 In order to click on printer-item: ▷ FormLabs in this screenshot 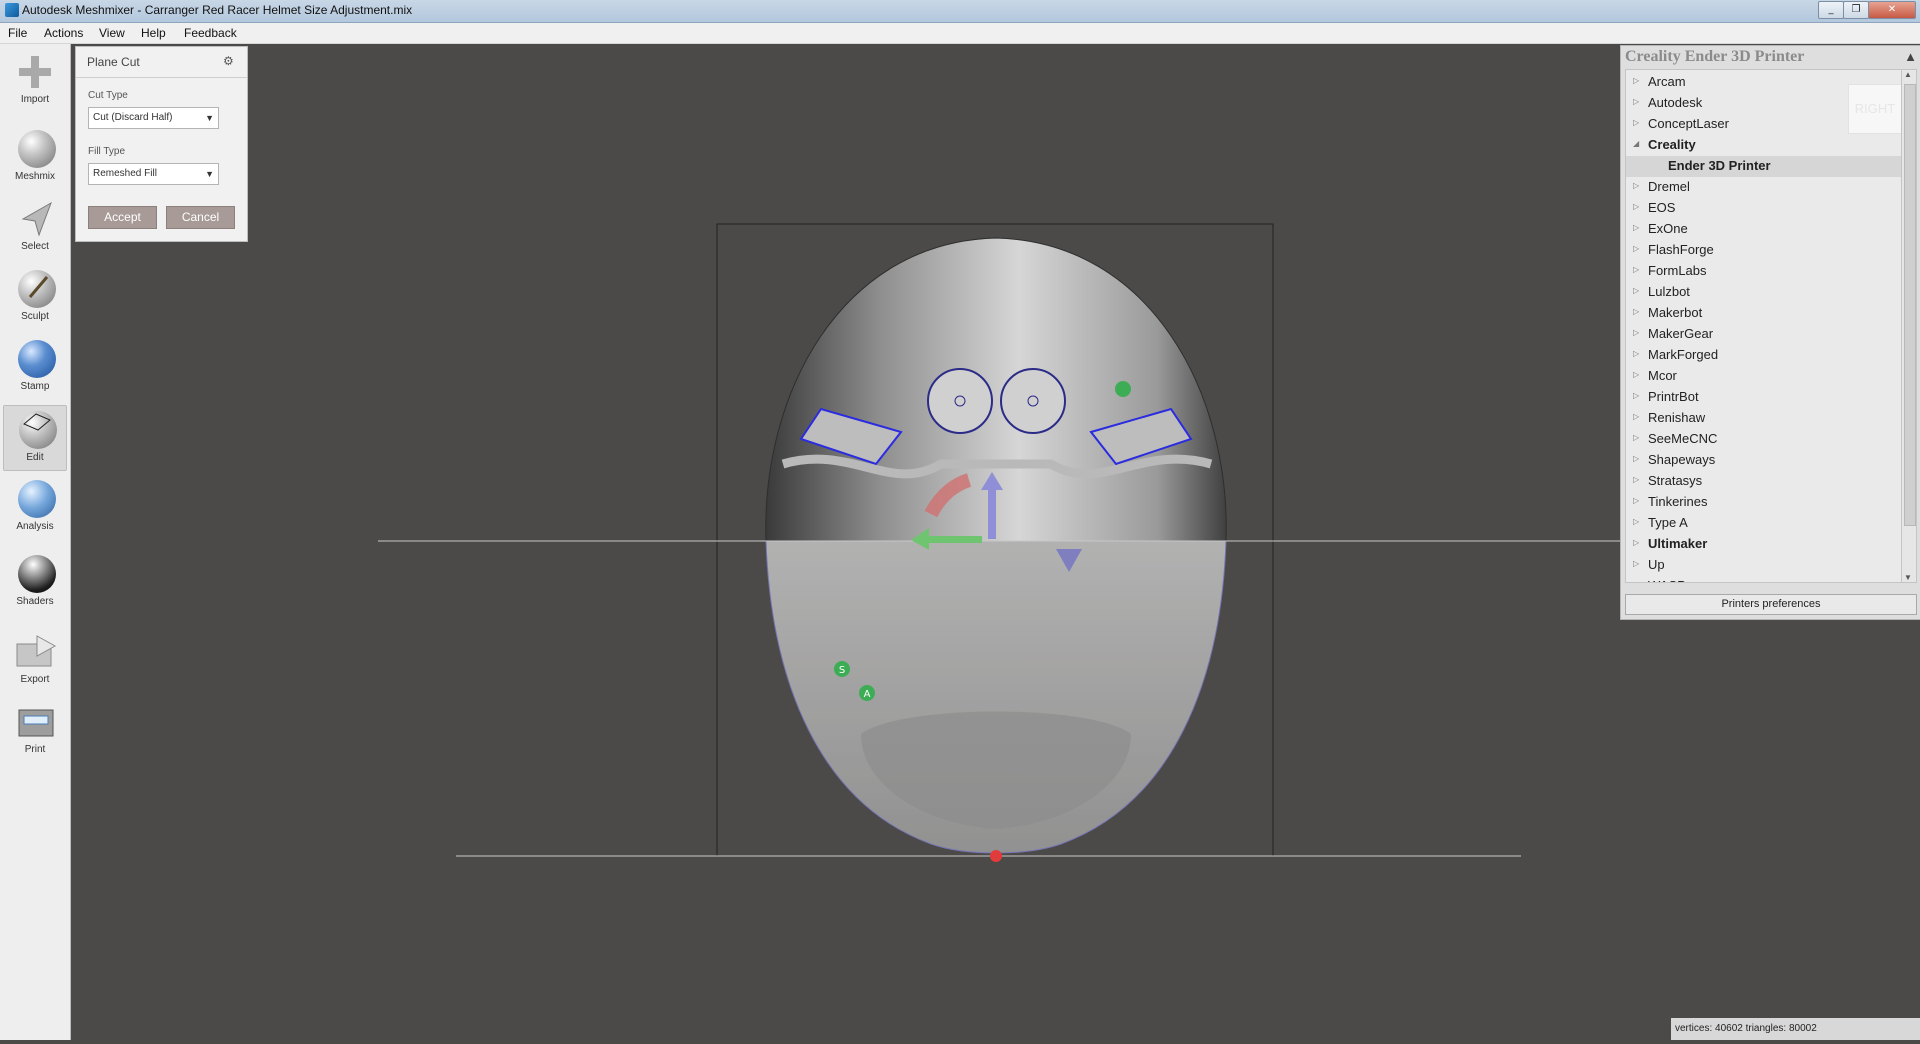, I will do `click(1764, 271)`.